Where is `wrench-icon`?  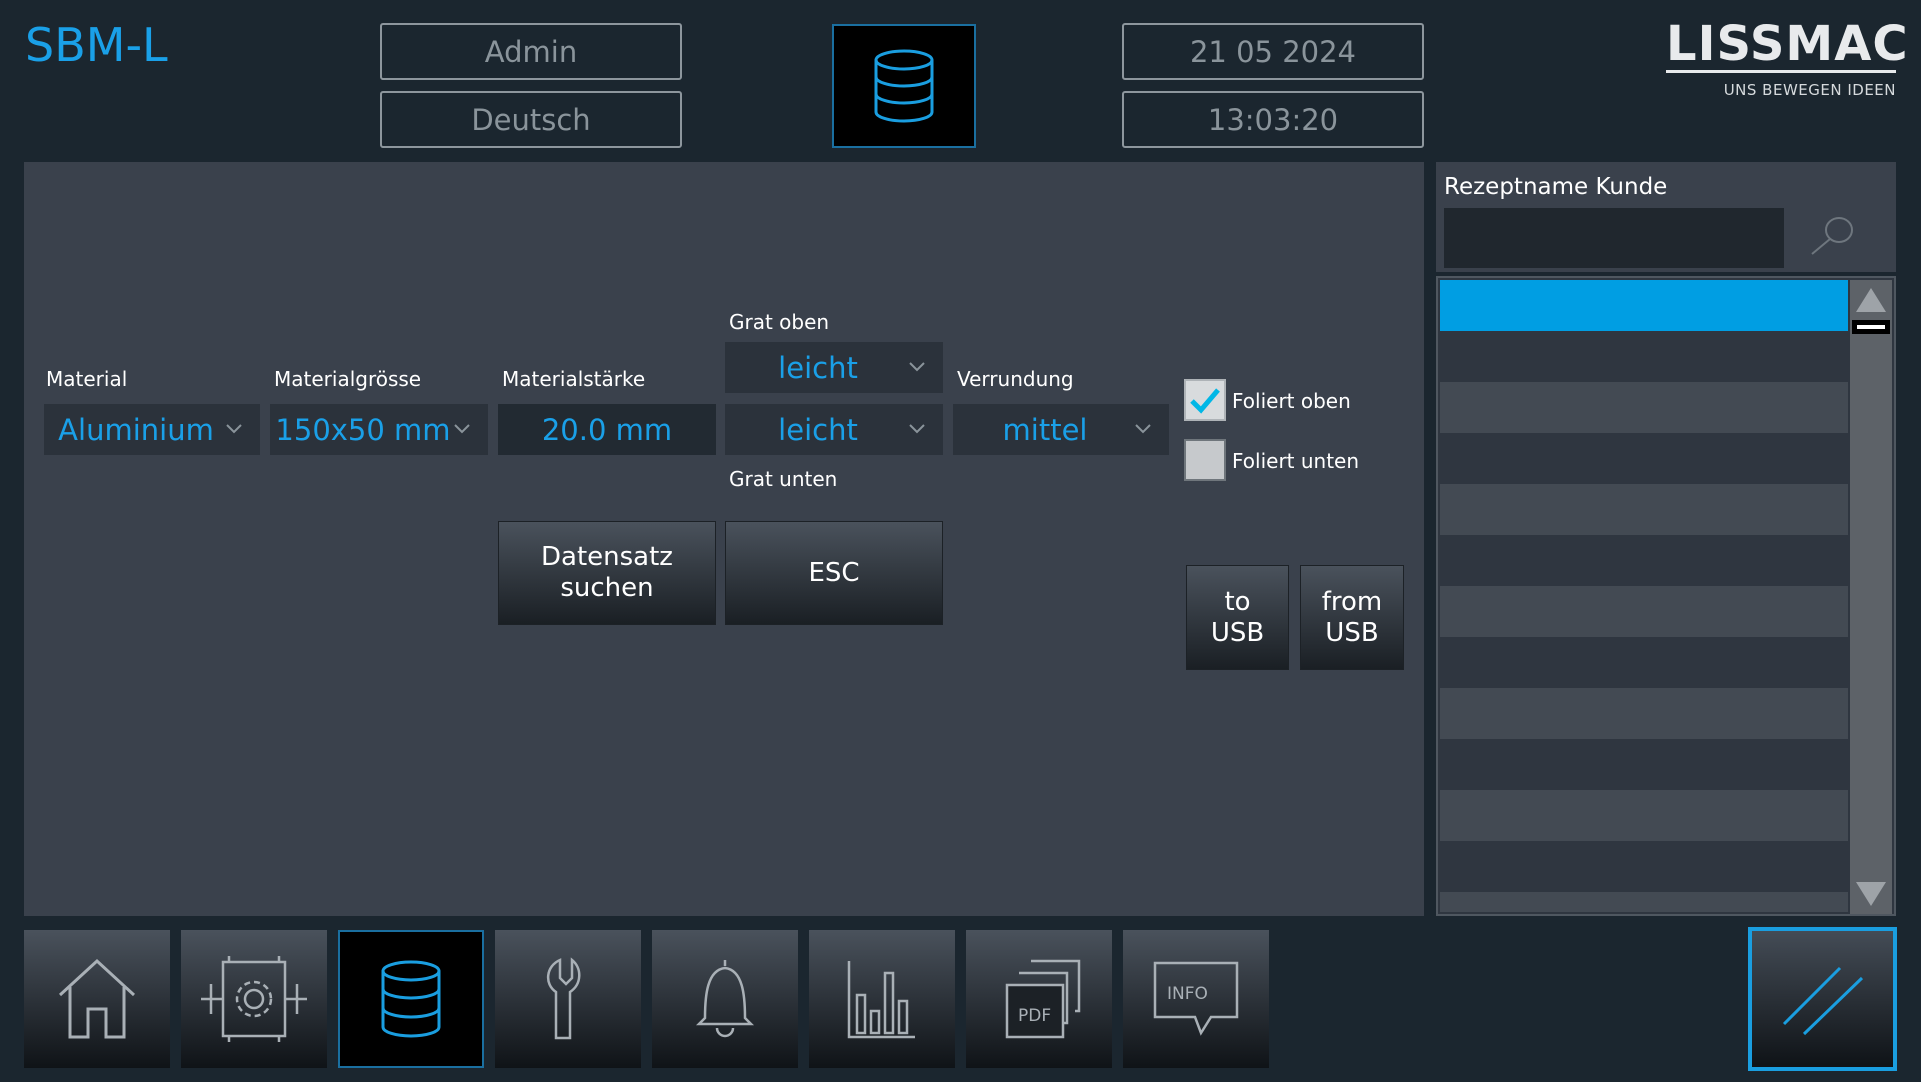 wrench-icon is located at coordinates (564, 998).